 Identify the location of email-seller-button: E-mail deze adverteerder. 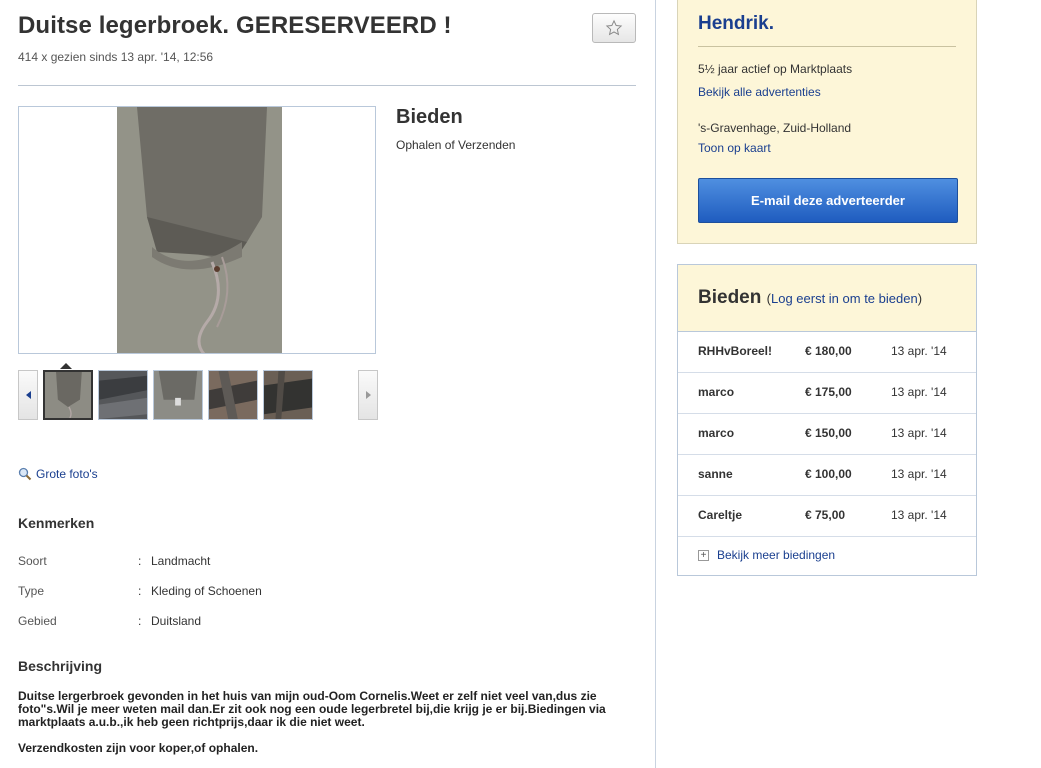
(828, 200).